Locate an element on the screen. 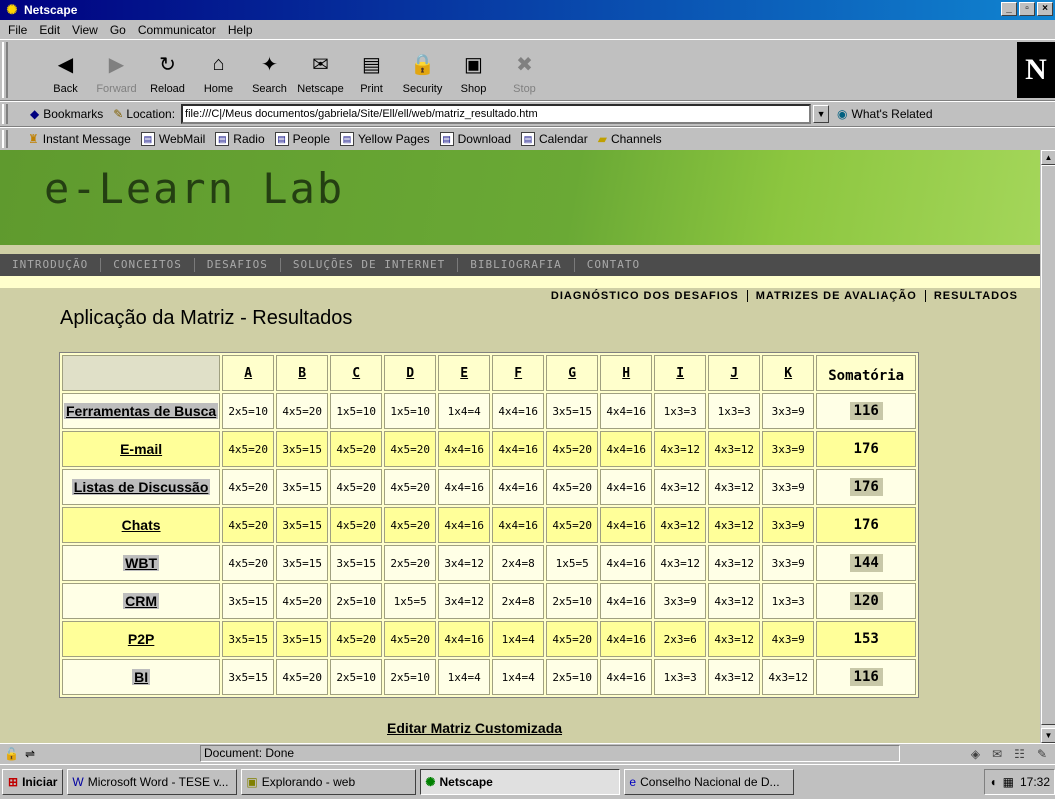 This screenshot has height=799, width=1055. edit-custom-matrix-link: Editar Matriz Customizada is located at coordinates (474, 728).